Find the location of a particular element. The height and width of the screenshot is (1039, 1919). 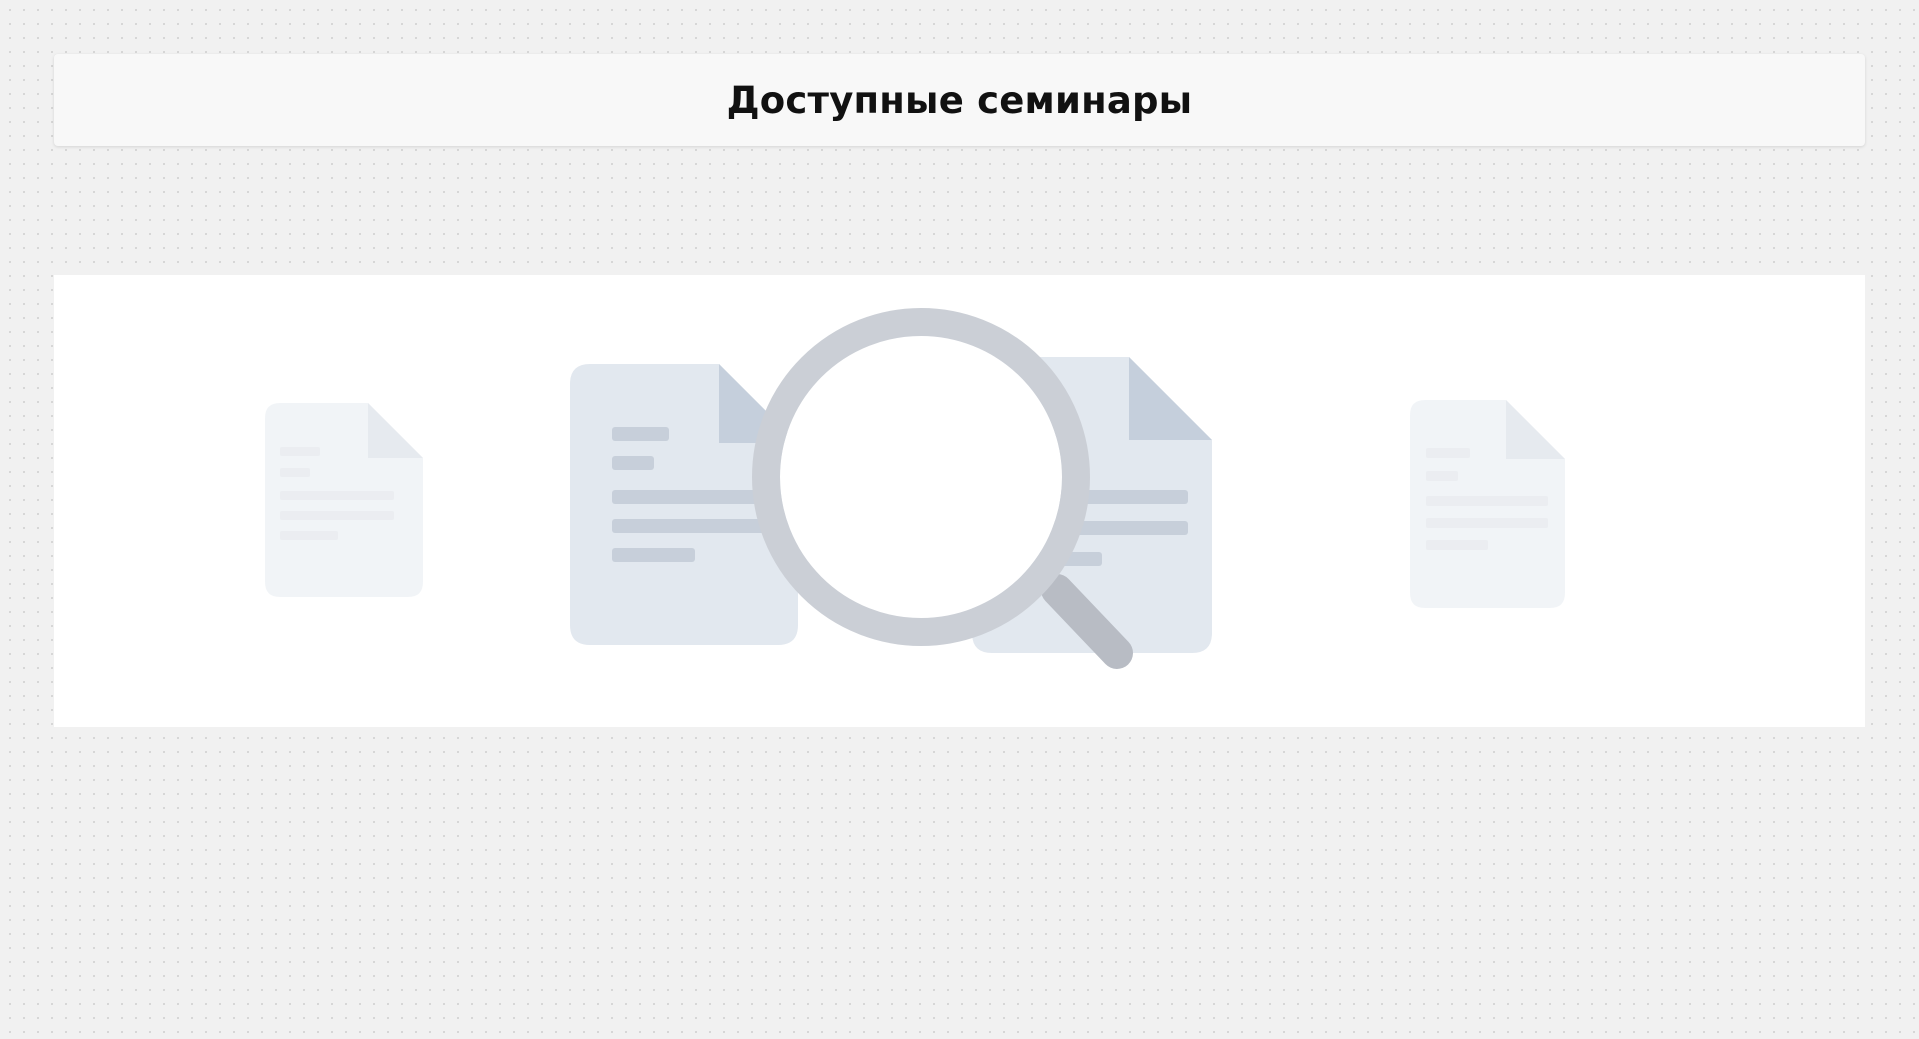

page-header: Доступные семинары is located at coordinates (959, 100).